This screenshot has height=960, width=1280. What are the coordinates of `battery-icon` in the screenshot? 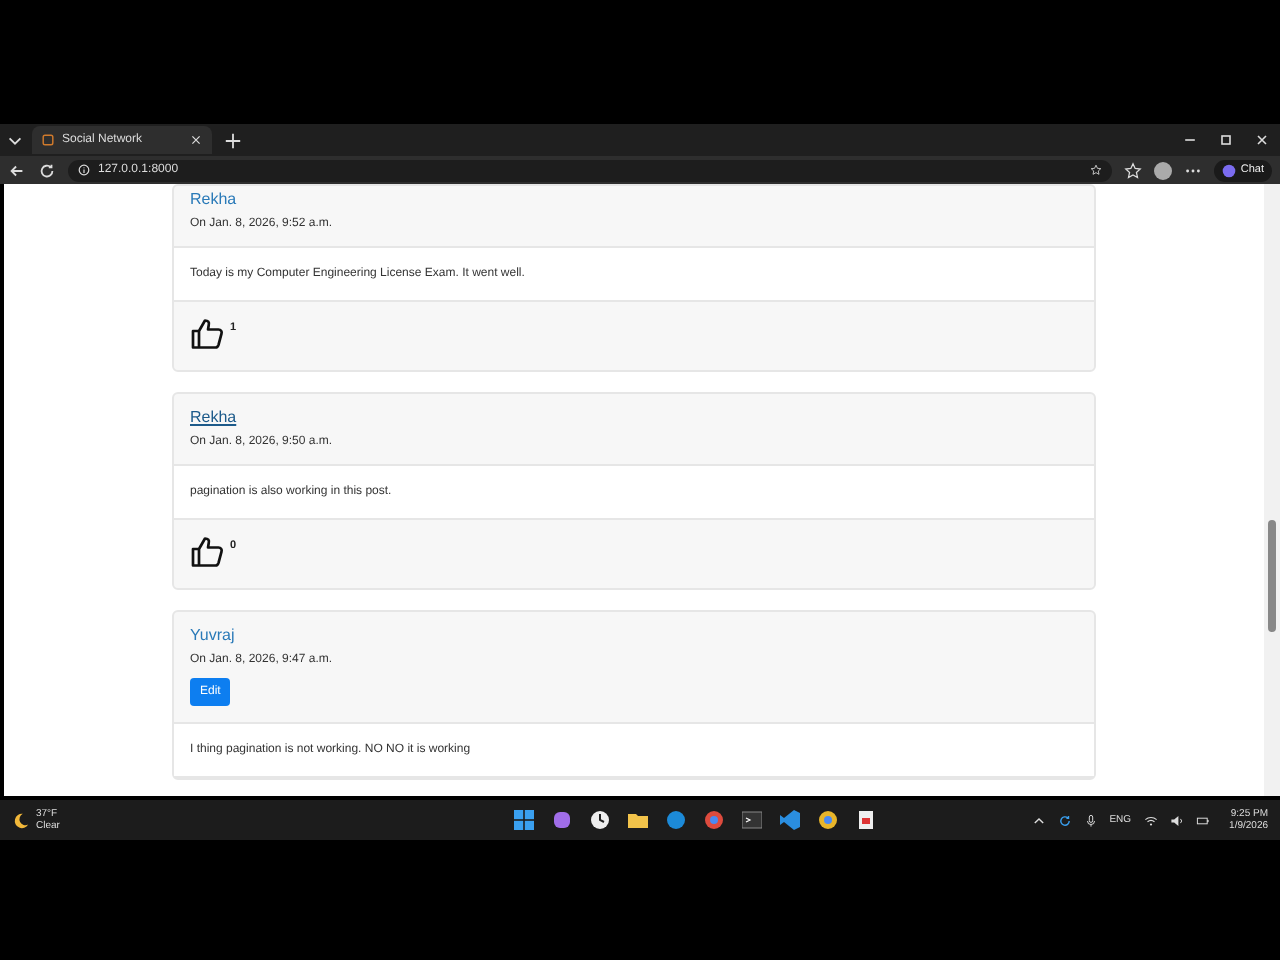 It's located at (1202, 820).